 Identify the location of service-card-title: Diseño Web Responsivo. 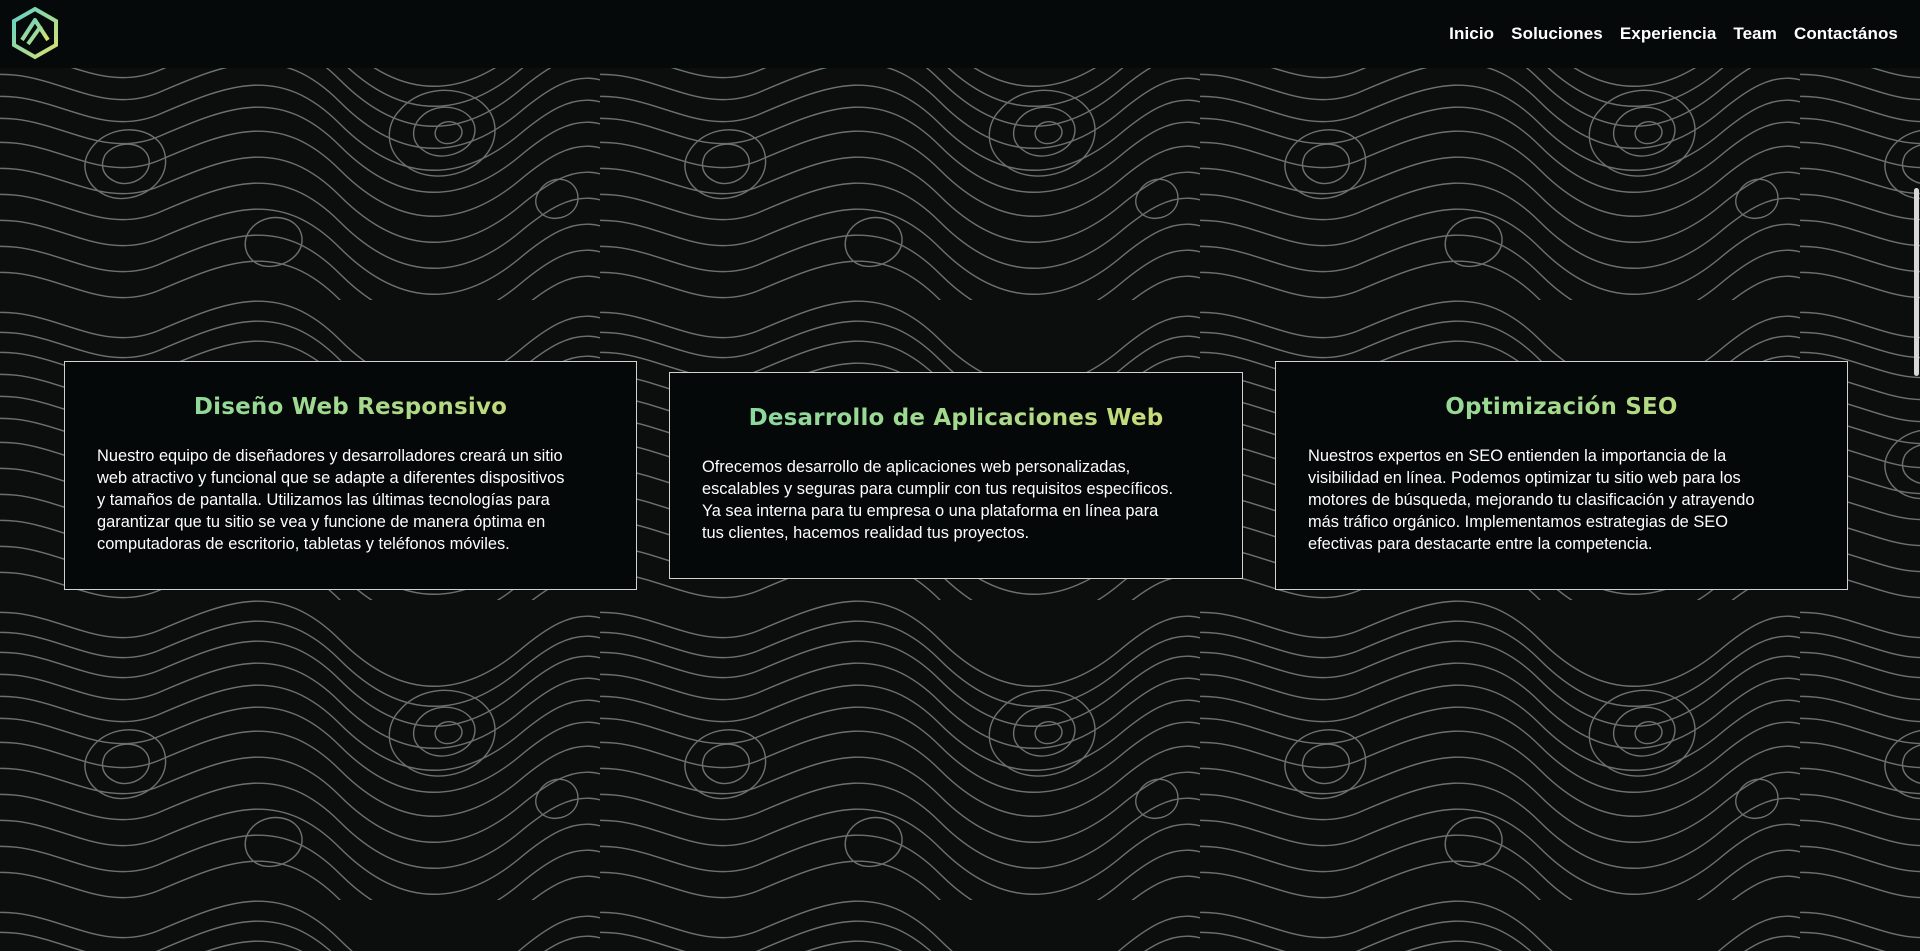
(350, 407).